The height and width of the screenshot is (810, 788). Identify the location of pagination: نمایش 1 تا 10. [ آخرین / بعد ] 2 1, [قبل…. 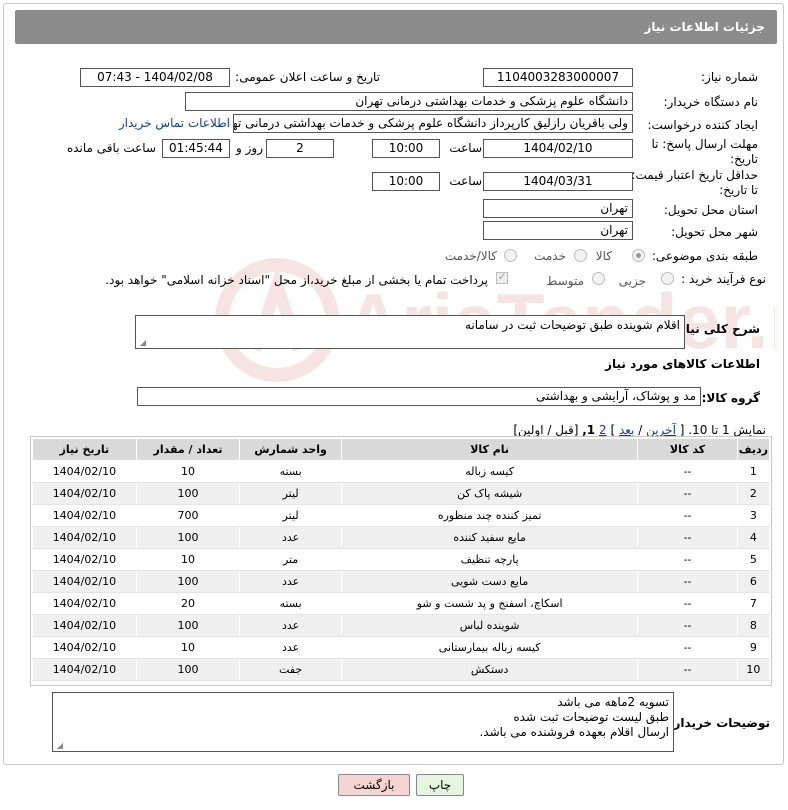
(639, 430).